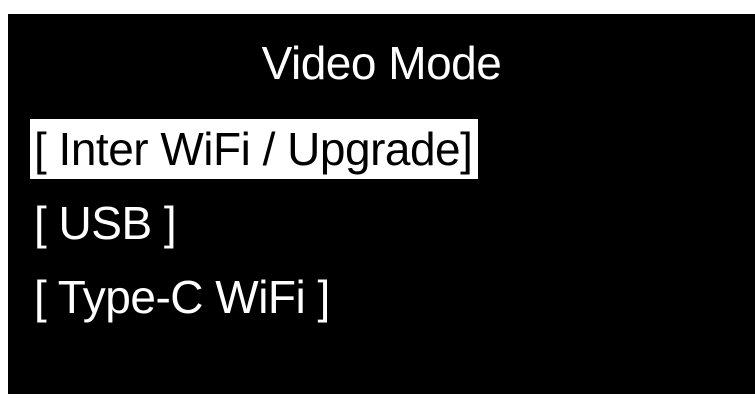  I want to click on menu-item-type-c-wifi: [ Type-C WiFi ], so click(254, 297).